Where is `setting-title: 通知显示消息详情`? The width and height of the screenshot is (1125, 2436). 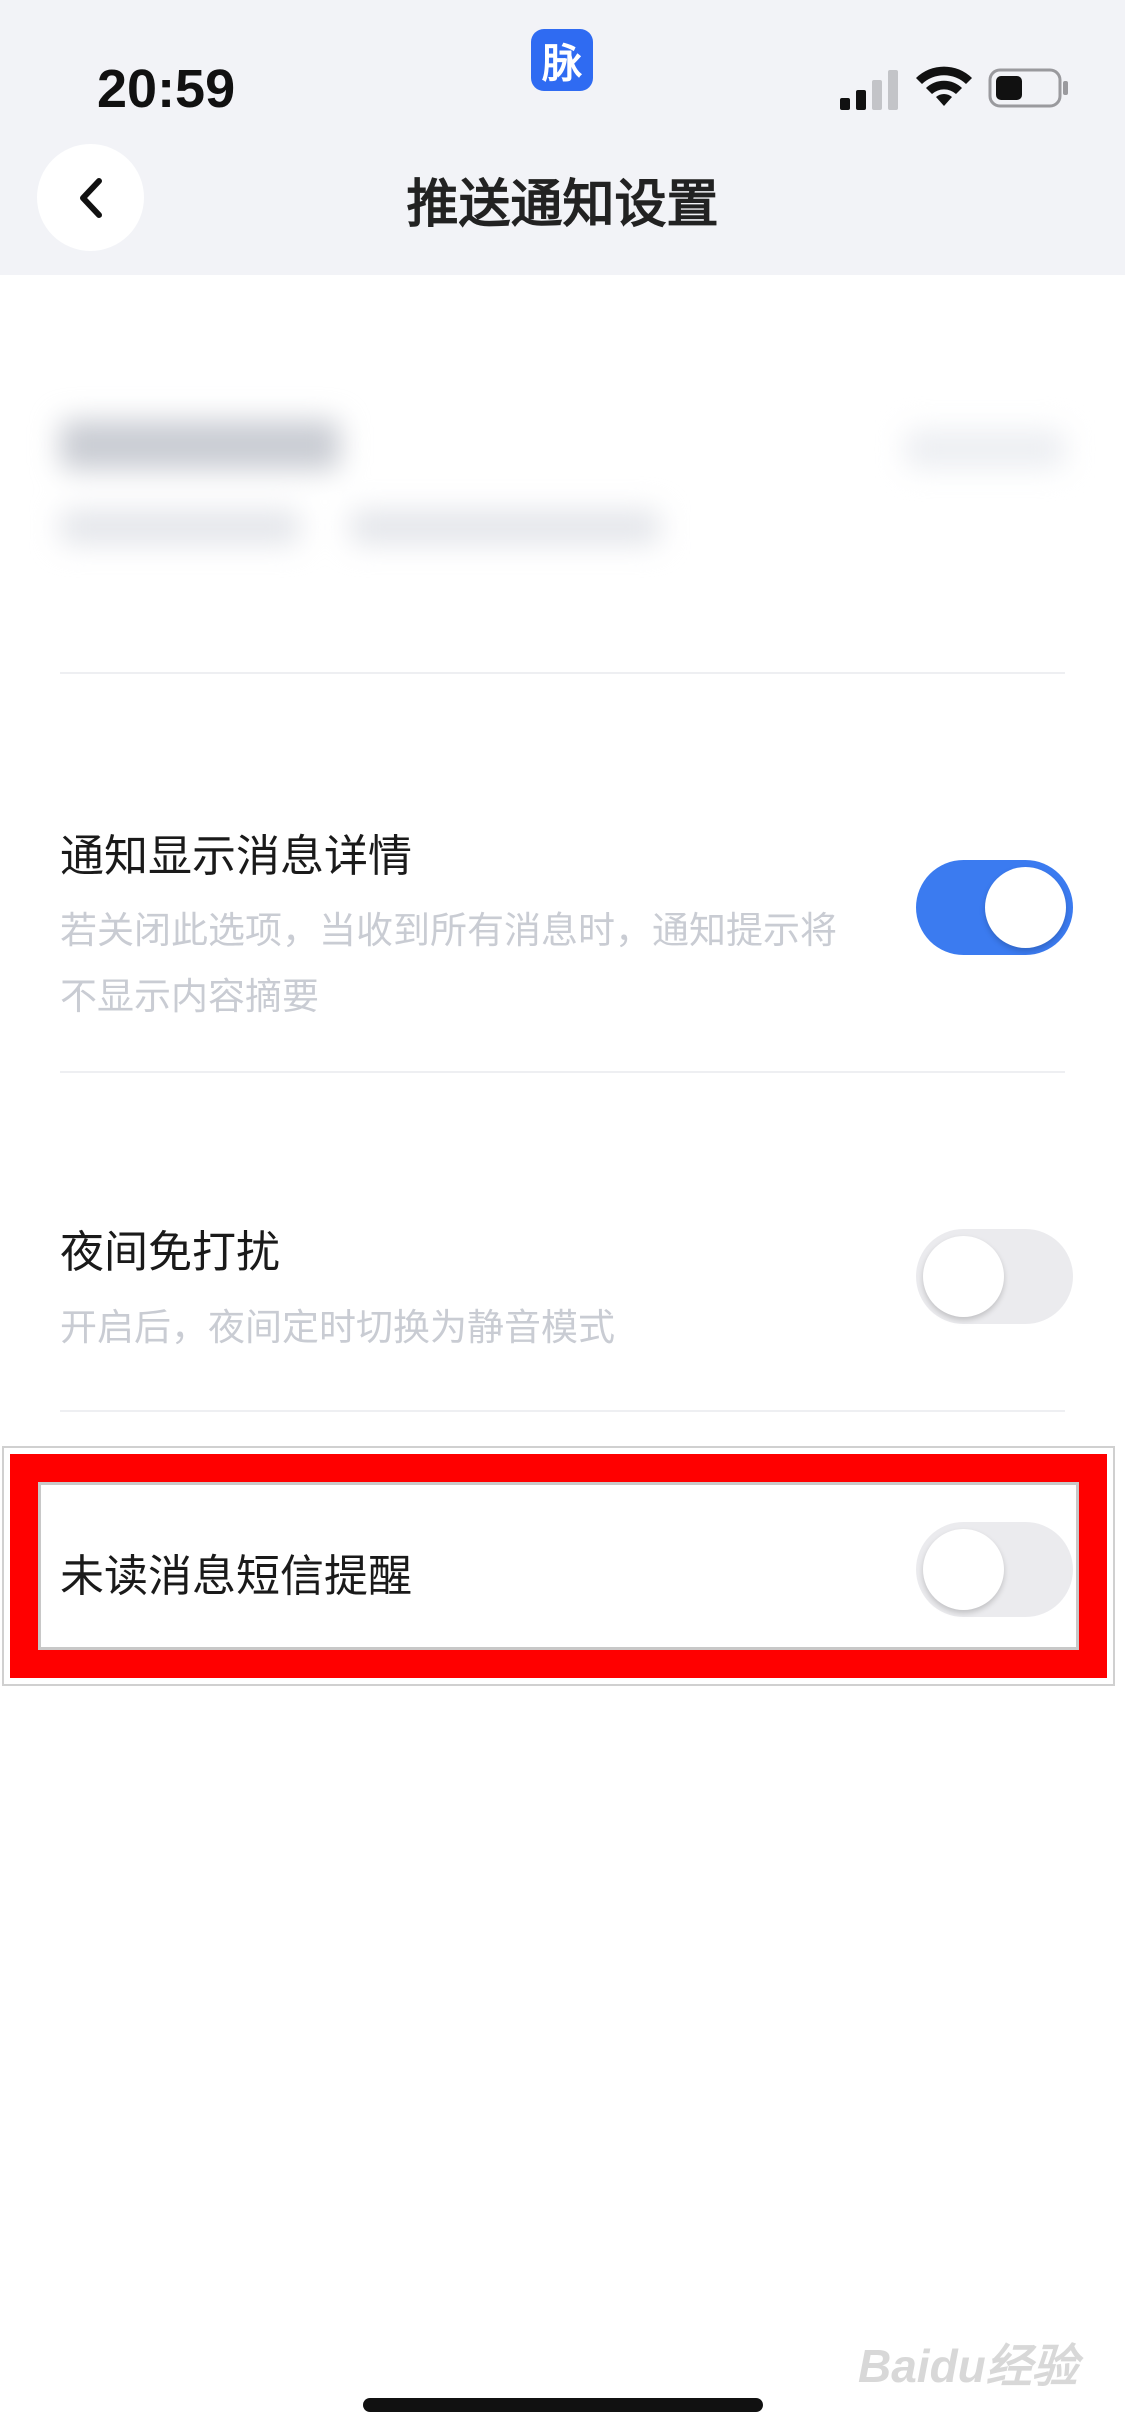
setting-title: 通知显示消息详情 is located at coordinates (236, 856).